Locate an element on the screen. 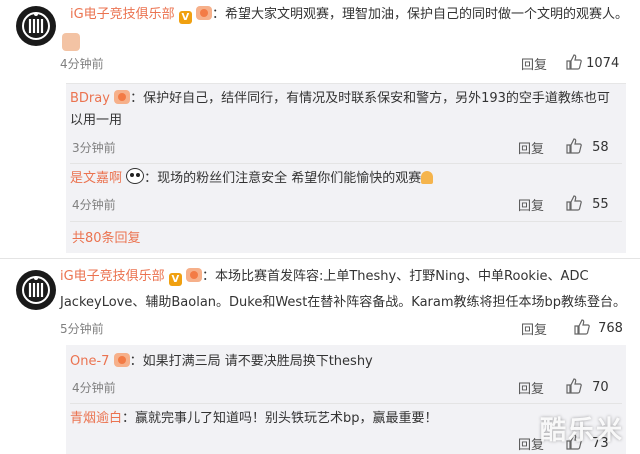  comment-text: ：希望大家文明观赛，理智加油，保护自己的同时做一个文明的观赛人。 is located at coordinates (419, 14).